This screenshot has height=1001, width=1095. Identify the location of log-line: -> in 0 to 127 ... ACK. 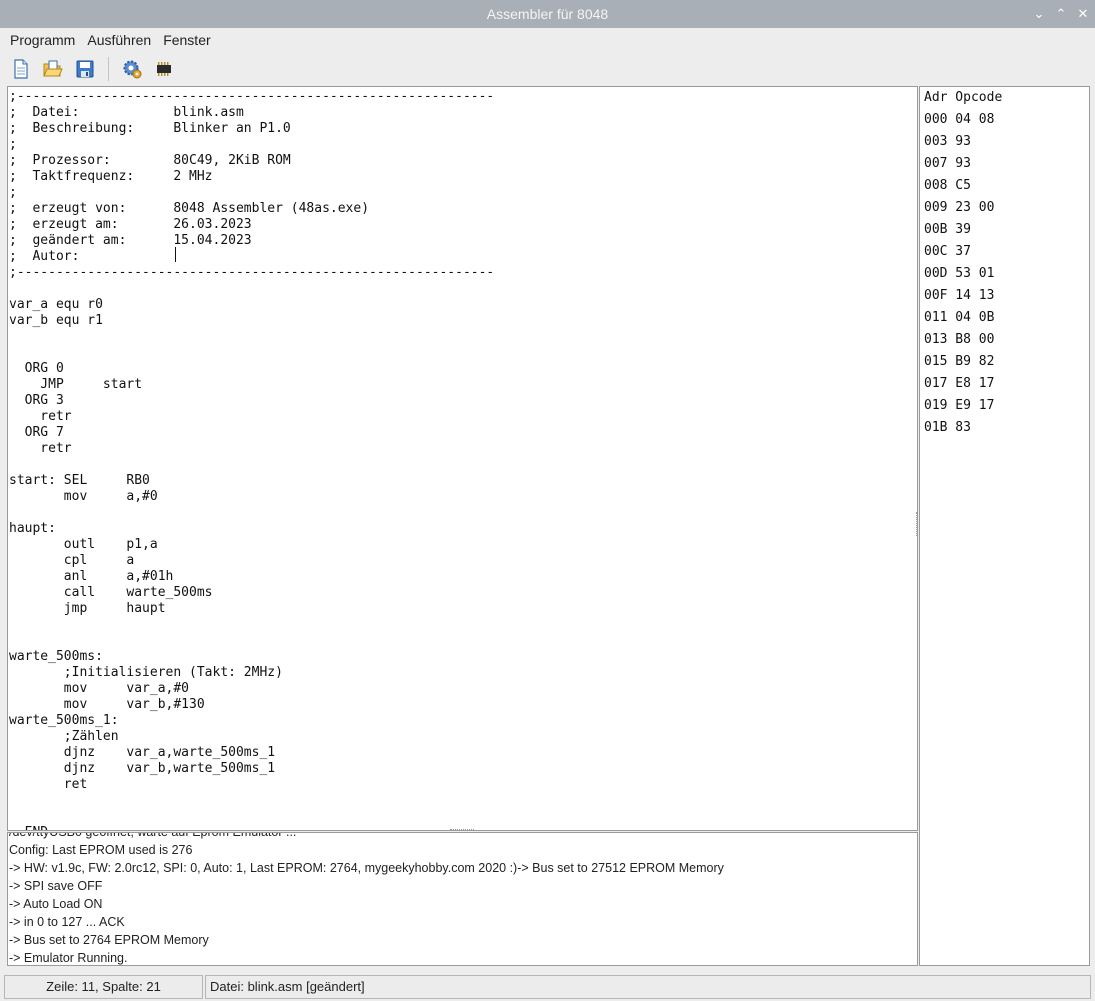
(67, 922).